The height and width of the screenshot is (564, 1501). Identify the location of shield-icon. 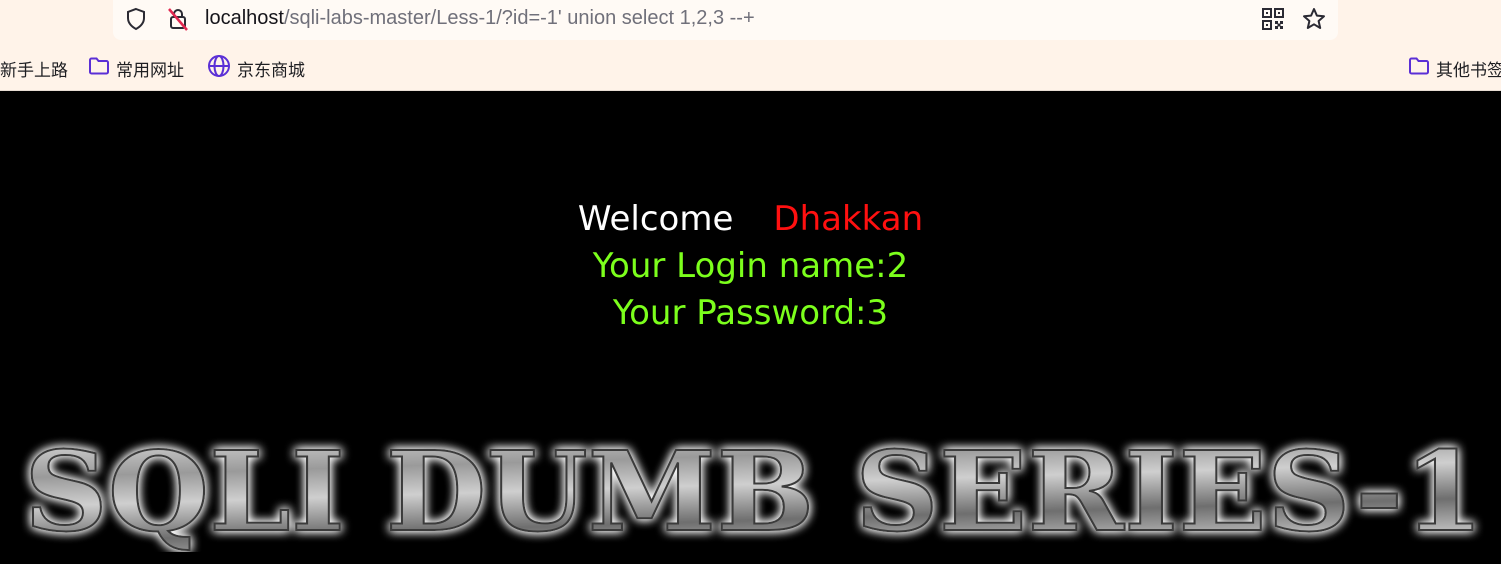
(136, 19).